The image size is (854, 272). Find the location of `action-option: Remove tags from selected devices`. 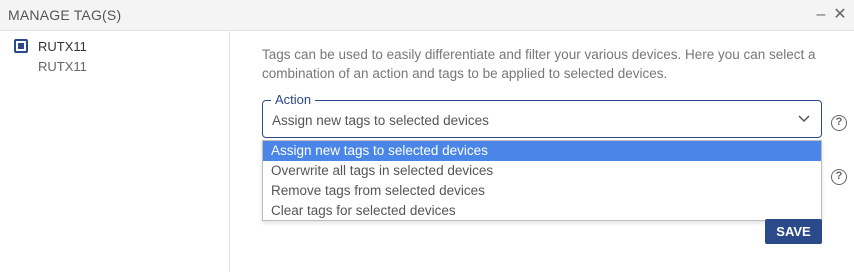

action-option: Remove tags from selected devices is located at coordinates (542, 191).